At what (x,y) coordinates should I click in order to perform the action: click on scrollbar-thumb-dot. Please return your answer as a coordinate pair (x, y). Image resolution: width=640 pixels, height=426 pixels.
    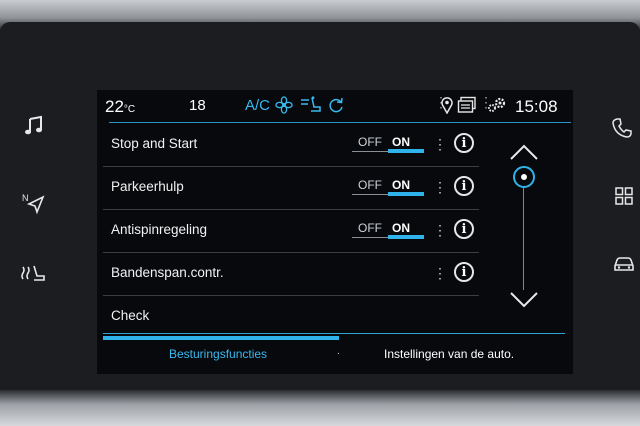
    Looking at the image, I should click on (524, 177).